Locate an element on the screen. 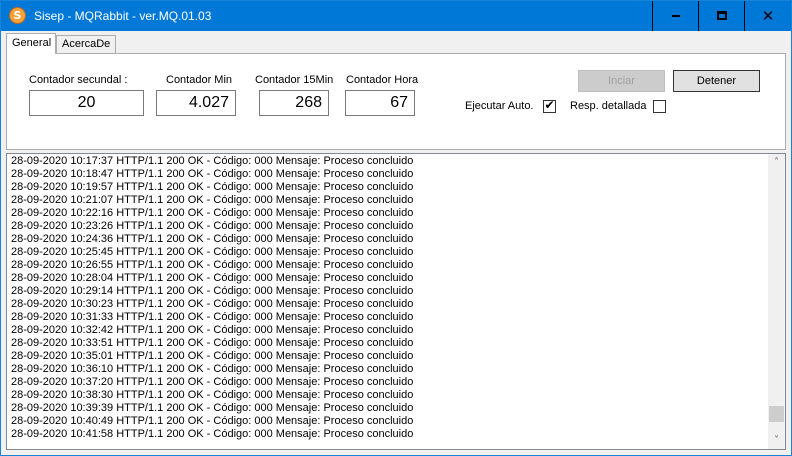  counter-hora-field: 67 is located at coordinates (380, 103).